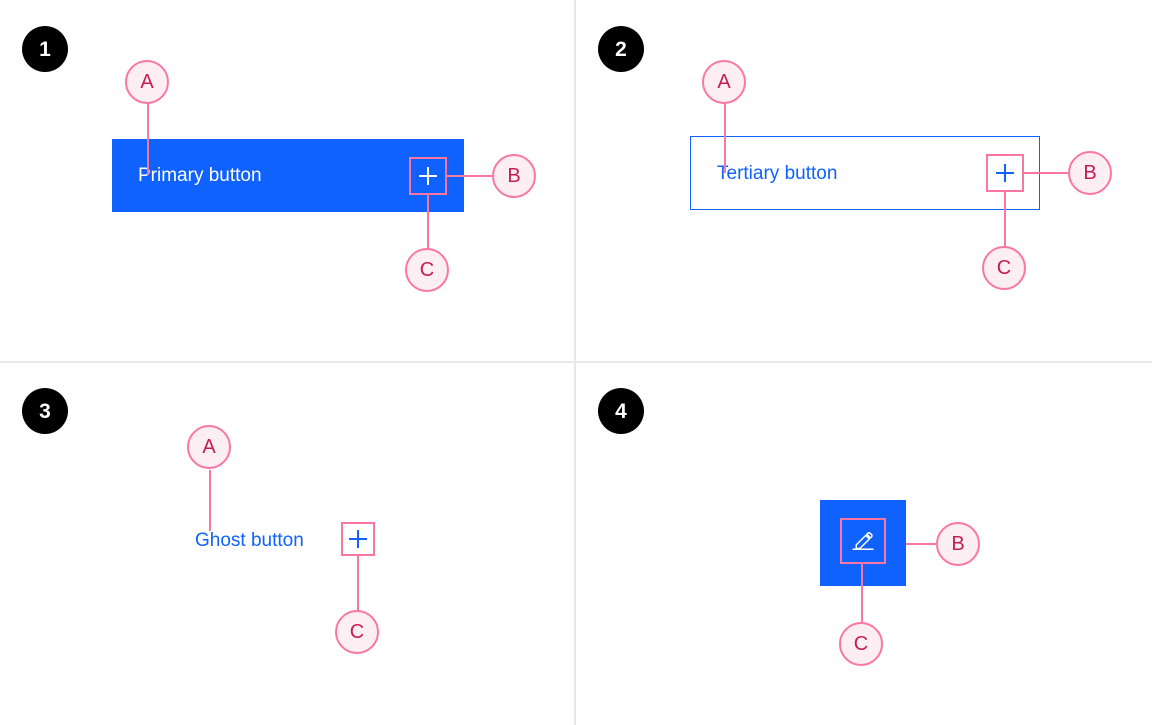 The height and width of the screenshot is (725, 1152). Describe the element at coordinates (621, 49) in the screenshot. I see `step-badge-2: 2` at that location.